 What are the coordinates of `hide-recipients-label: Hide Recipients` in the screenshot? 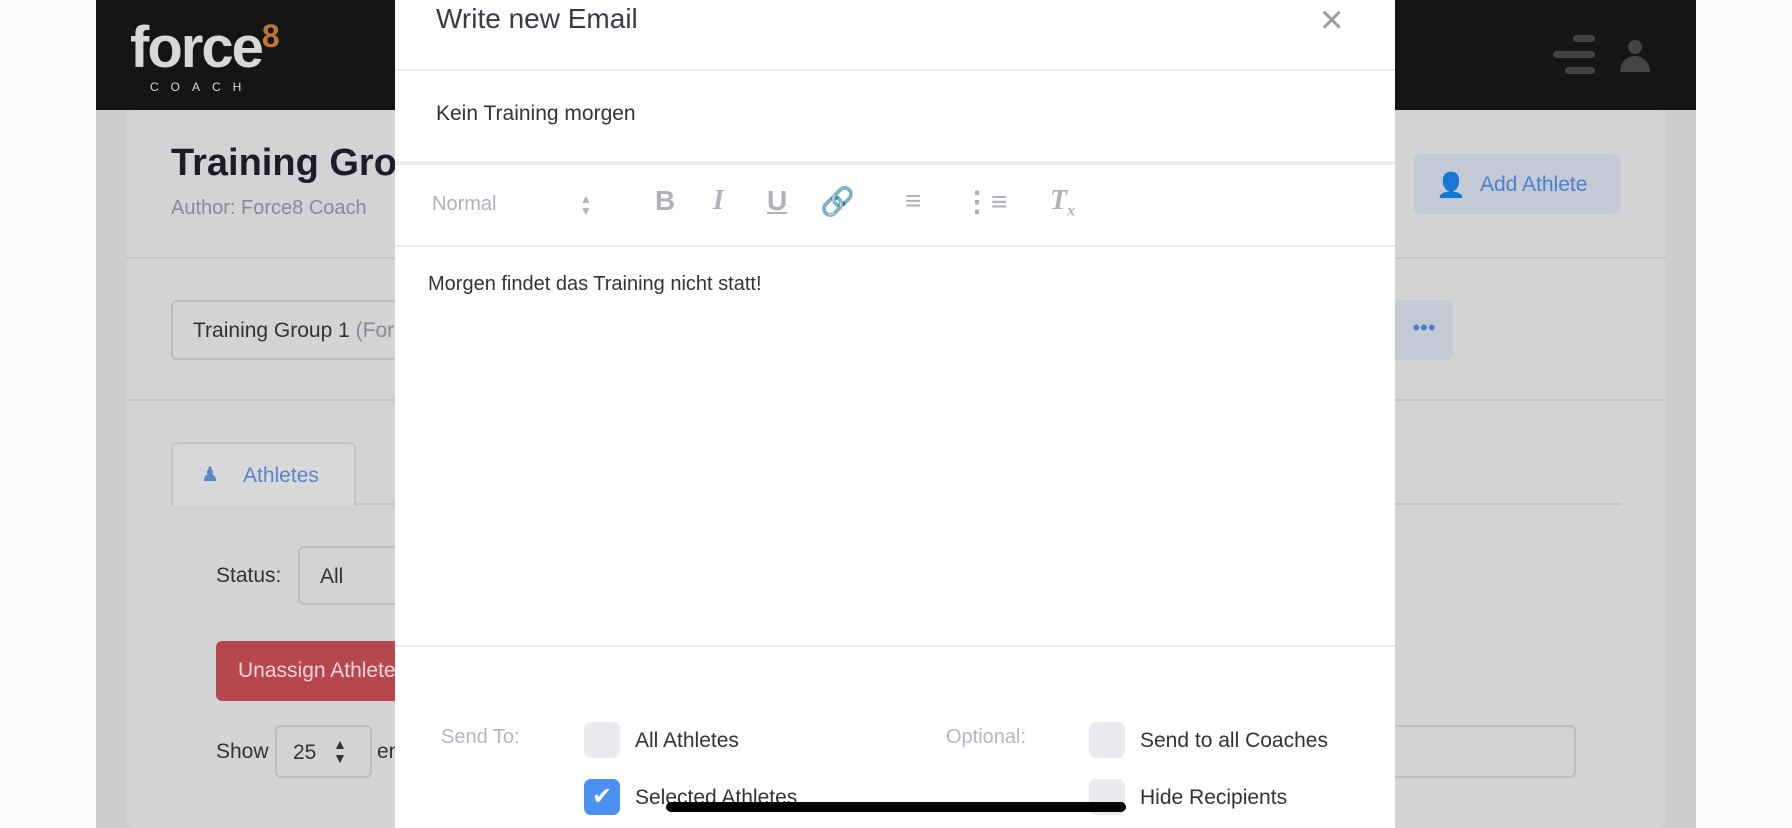 It's located at (1214, 797).